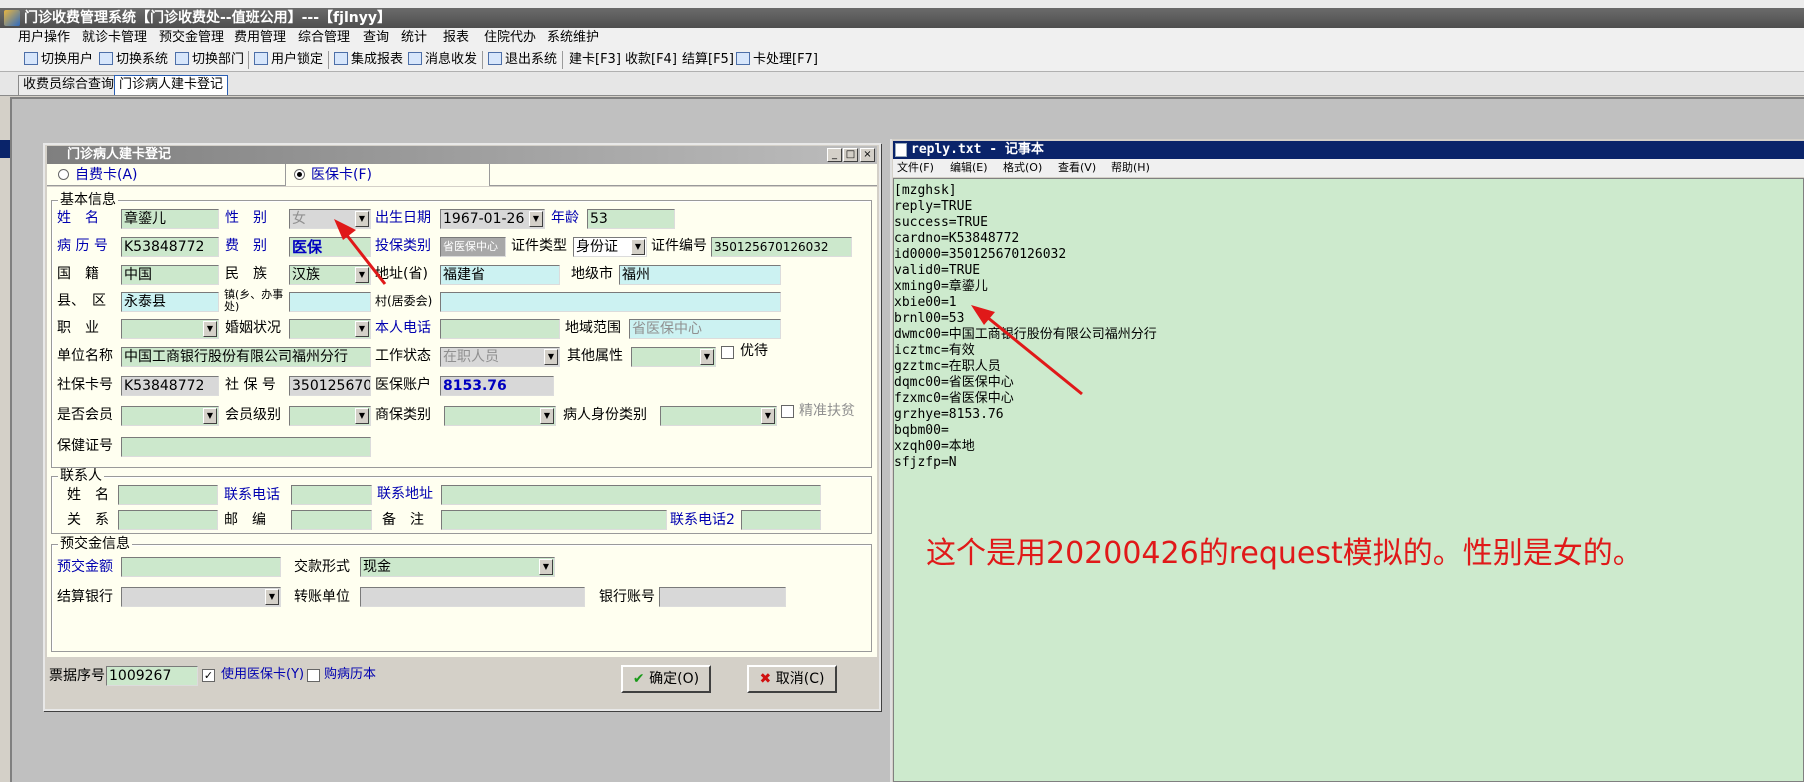 The image size is (1804, 782). What do you see at coordinates (722, 597) in the screenshot?
I see `bank-account-field` at bounding box center [722, 597].